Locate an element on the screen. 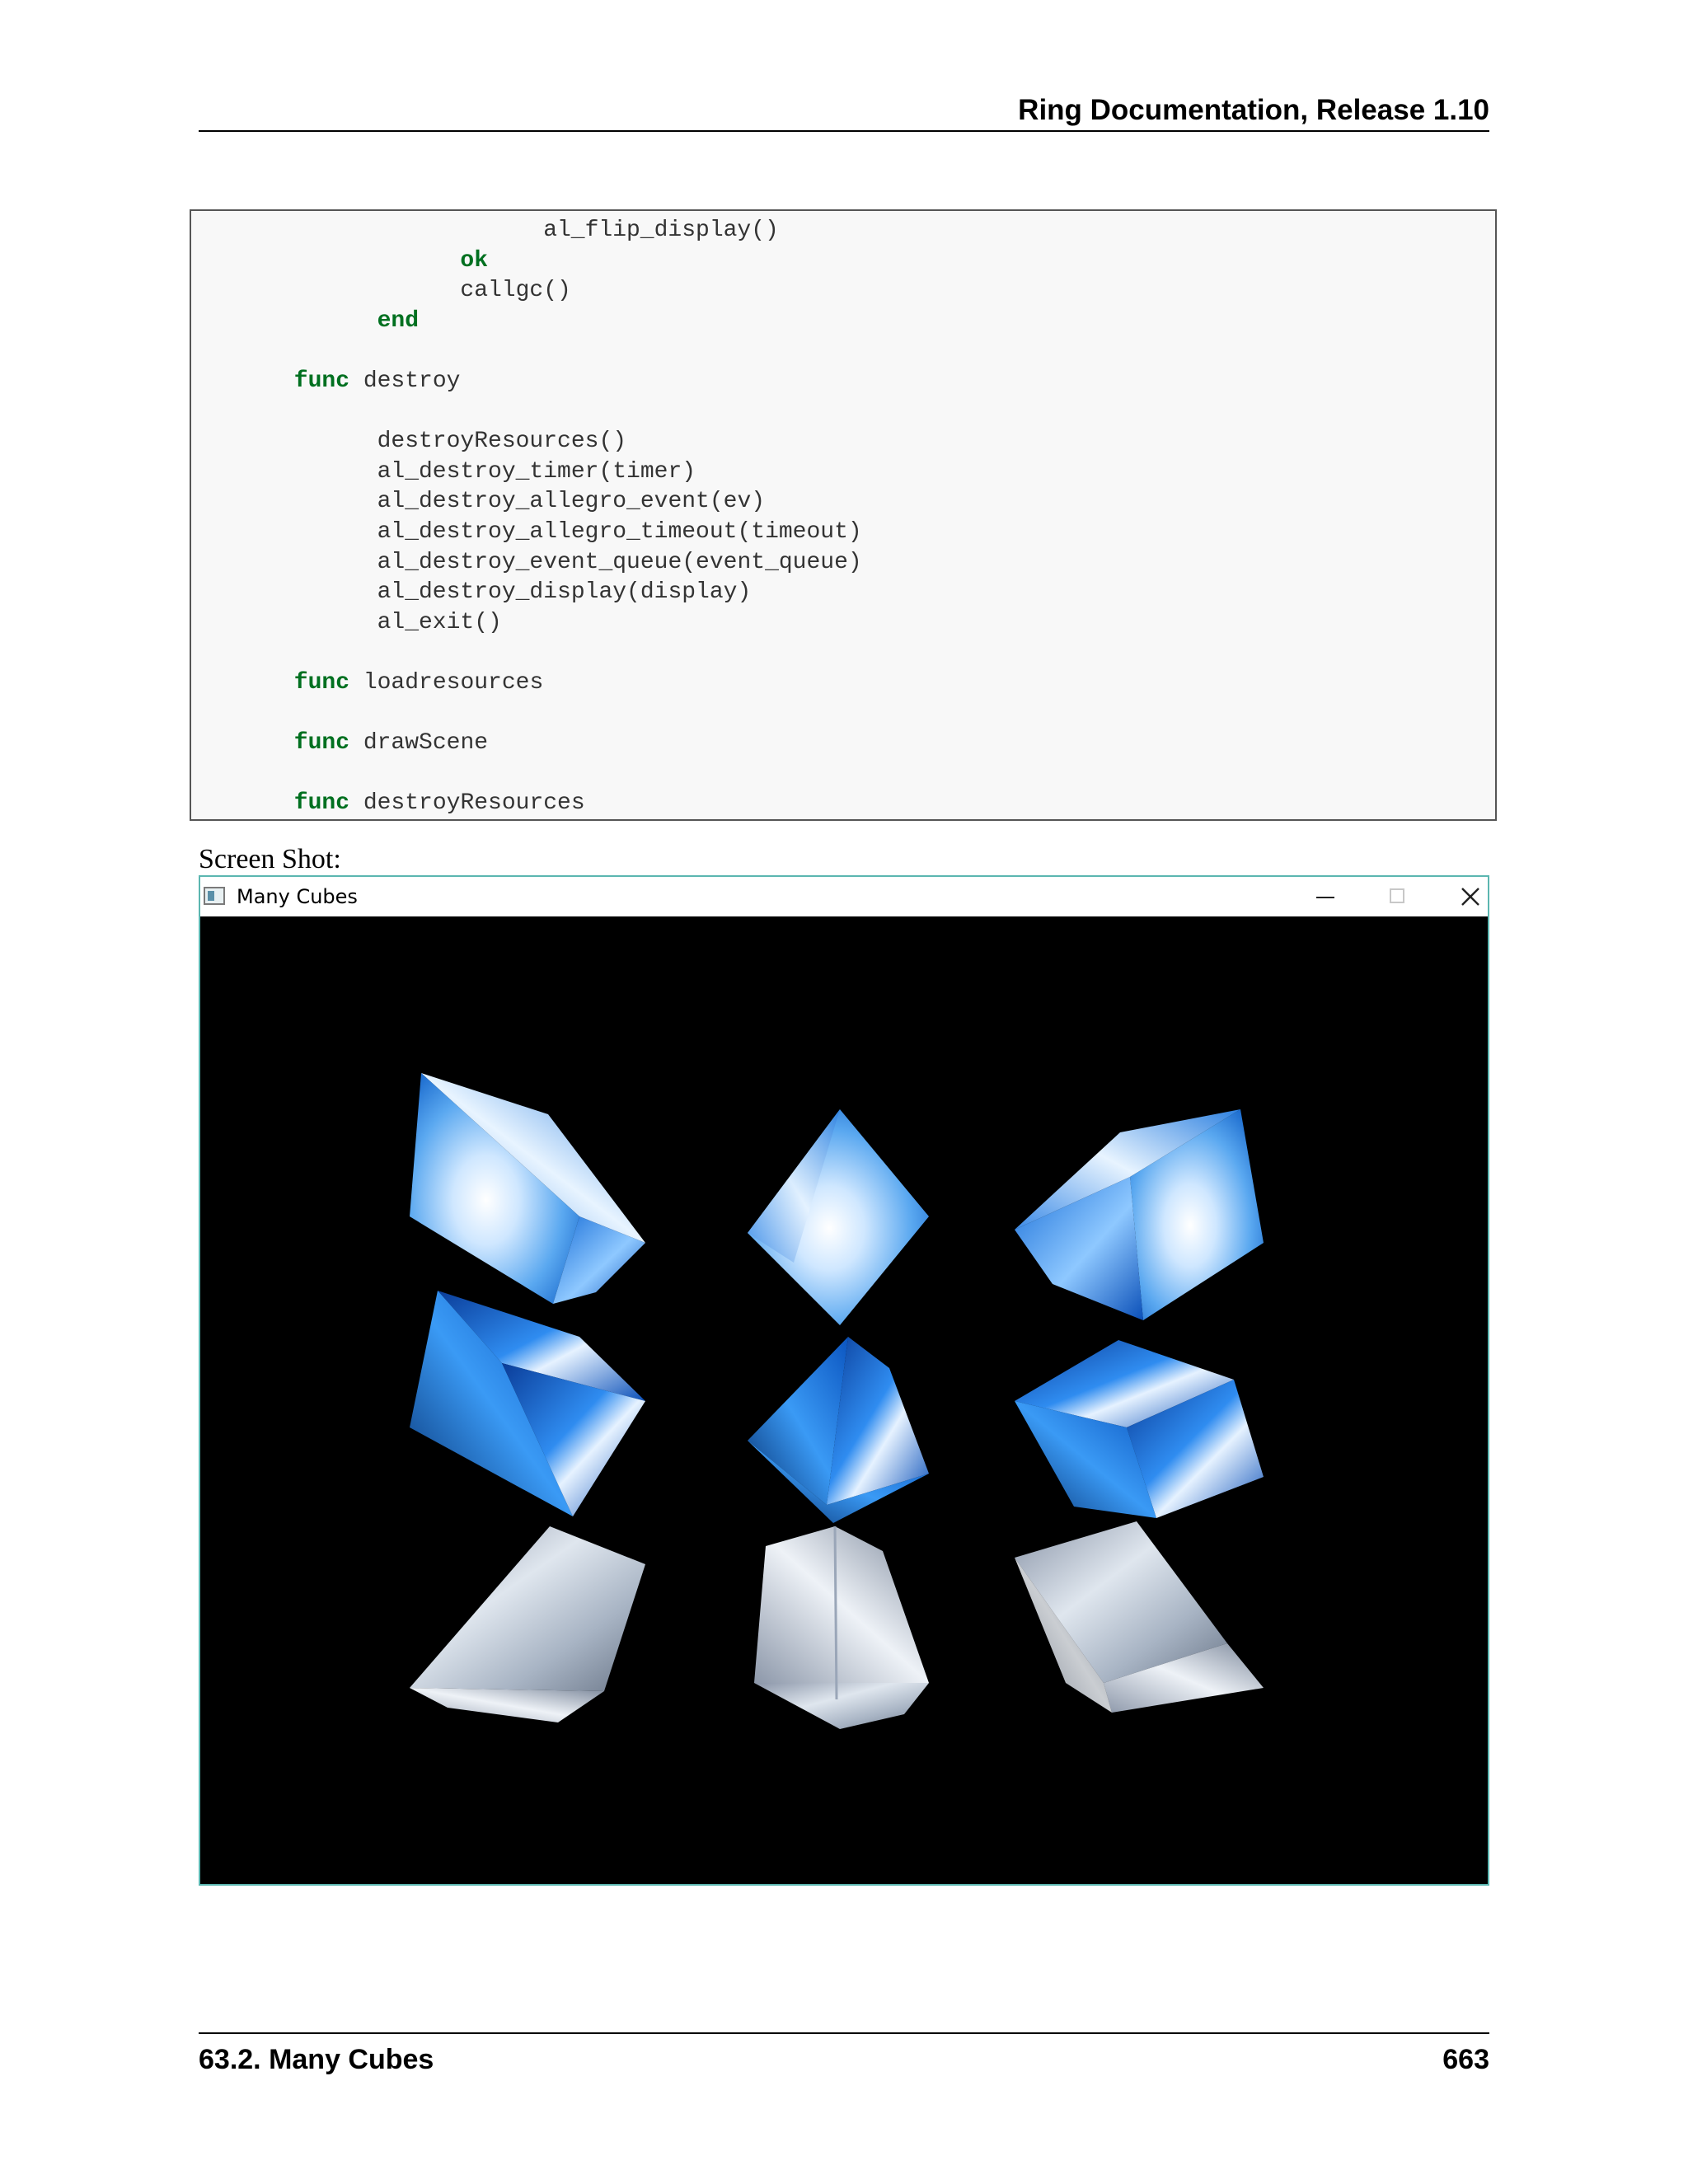 The width and height of the screenshot is (1688, 2184). cube-middle-right is located at coordinates (1139, 1429).